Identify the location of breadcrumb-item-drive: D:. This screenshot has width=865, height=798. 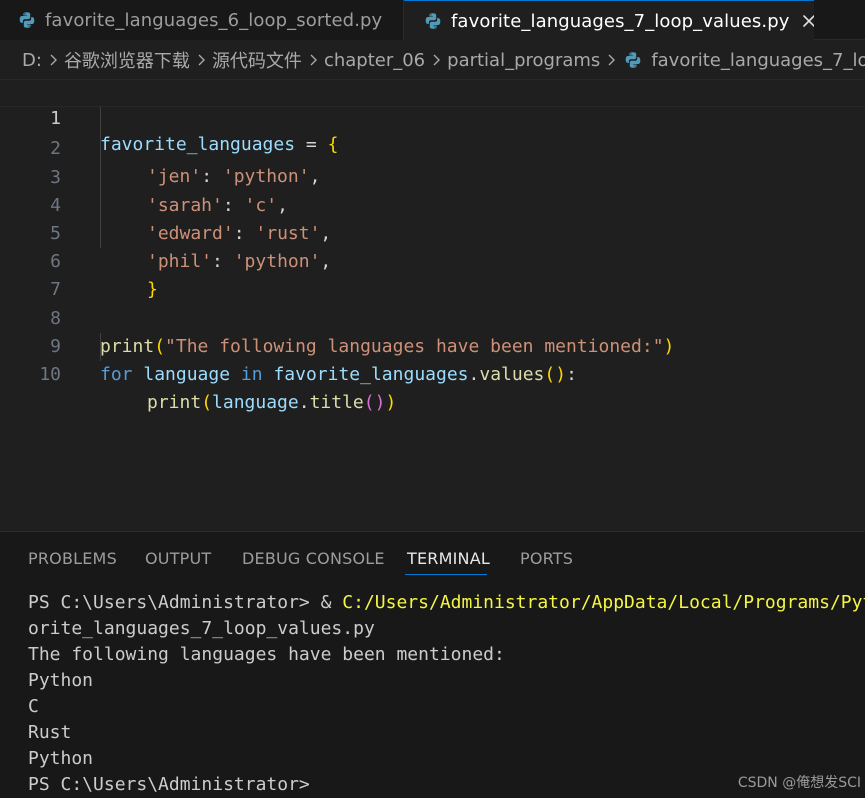
(32, 60).